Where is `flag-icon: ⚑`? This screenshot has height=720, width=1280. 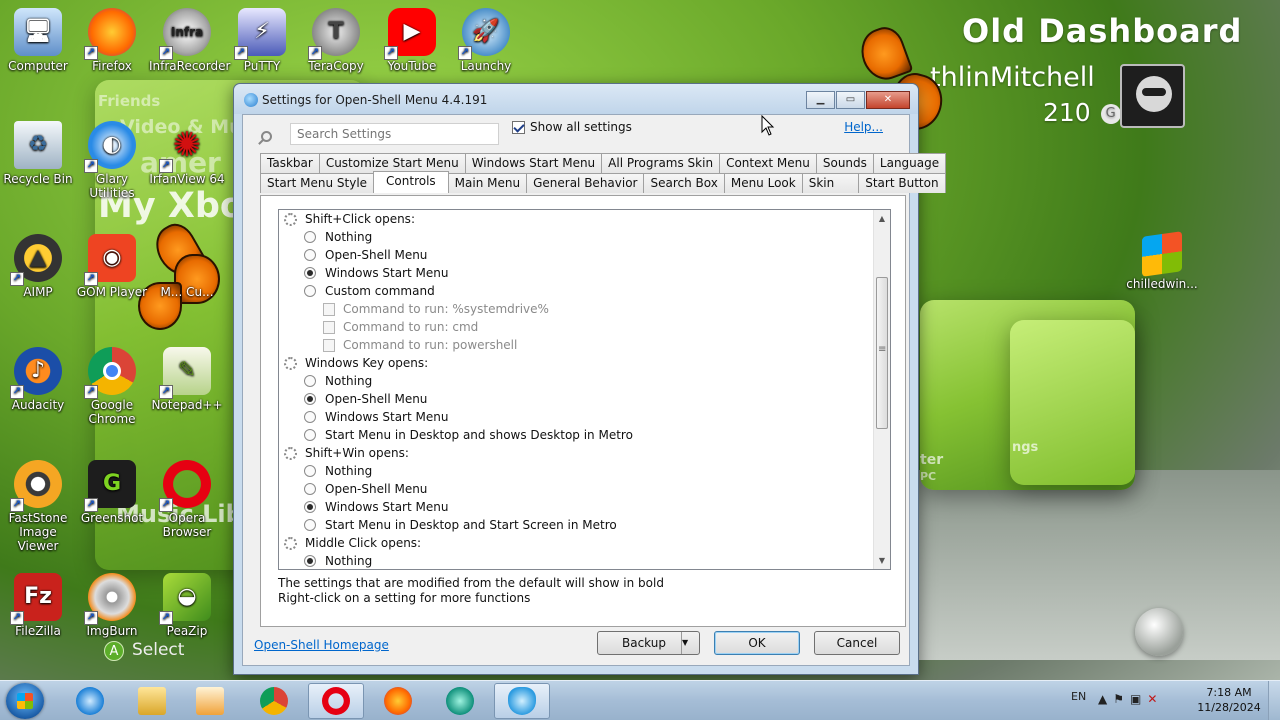
flag-icon: ⚑ is located at coordinates (1118, 699).